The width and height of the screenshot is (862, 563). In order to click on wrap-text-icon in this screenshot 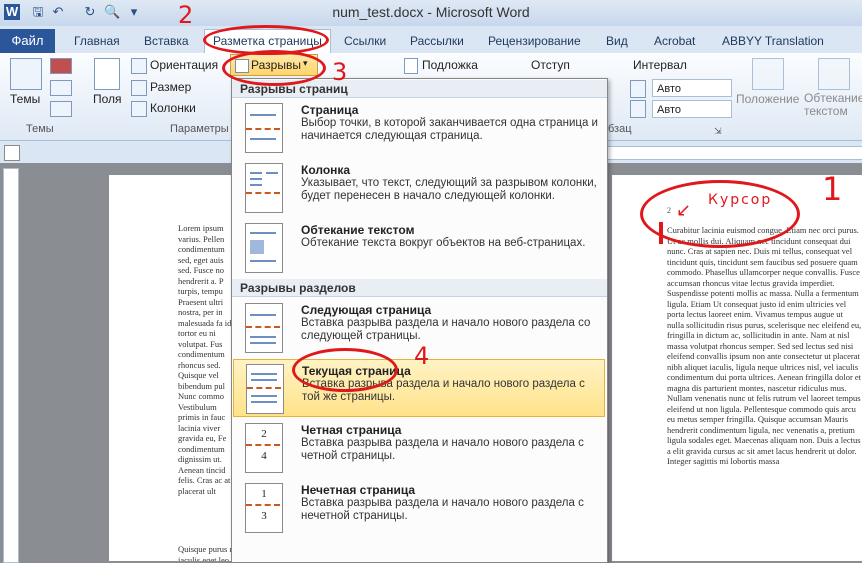, I will do `click(834, 74)`.